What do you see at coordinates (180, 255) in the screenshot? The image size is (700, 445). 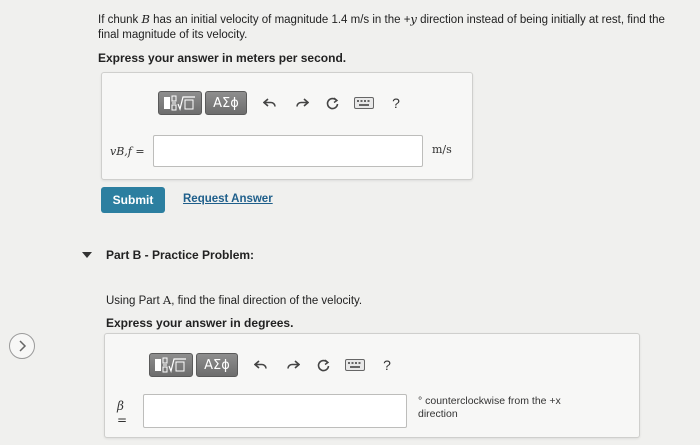 I see `part-b-title: Part B - Practice Problem:` at bounding box center [180, 255].